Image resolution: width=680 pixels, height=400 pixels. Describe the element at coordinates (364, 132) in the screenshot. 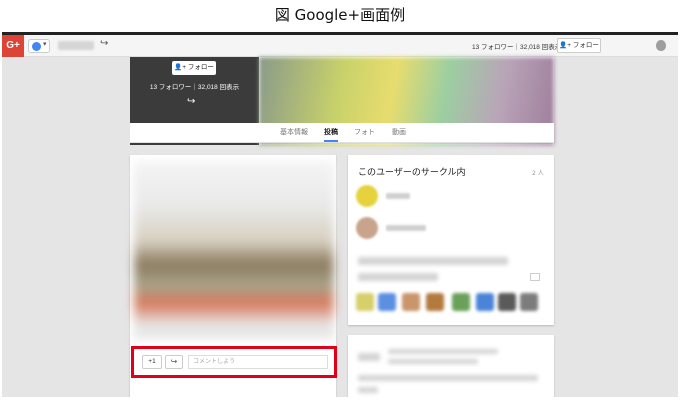

I see `tab-photos: フォト` at that location.